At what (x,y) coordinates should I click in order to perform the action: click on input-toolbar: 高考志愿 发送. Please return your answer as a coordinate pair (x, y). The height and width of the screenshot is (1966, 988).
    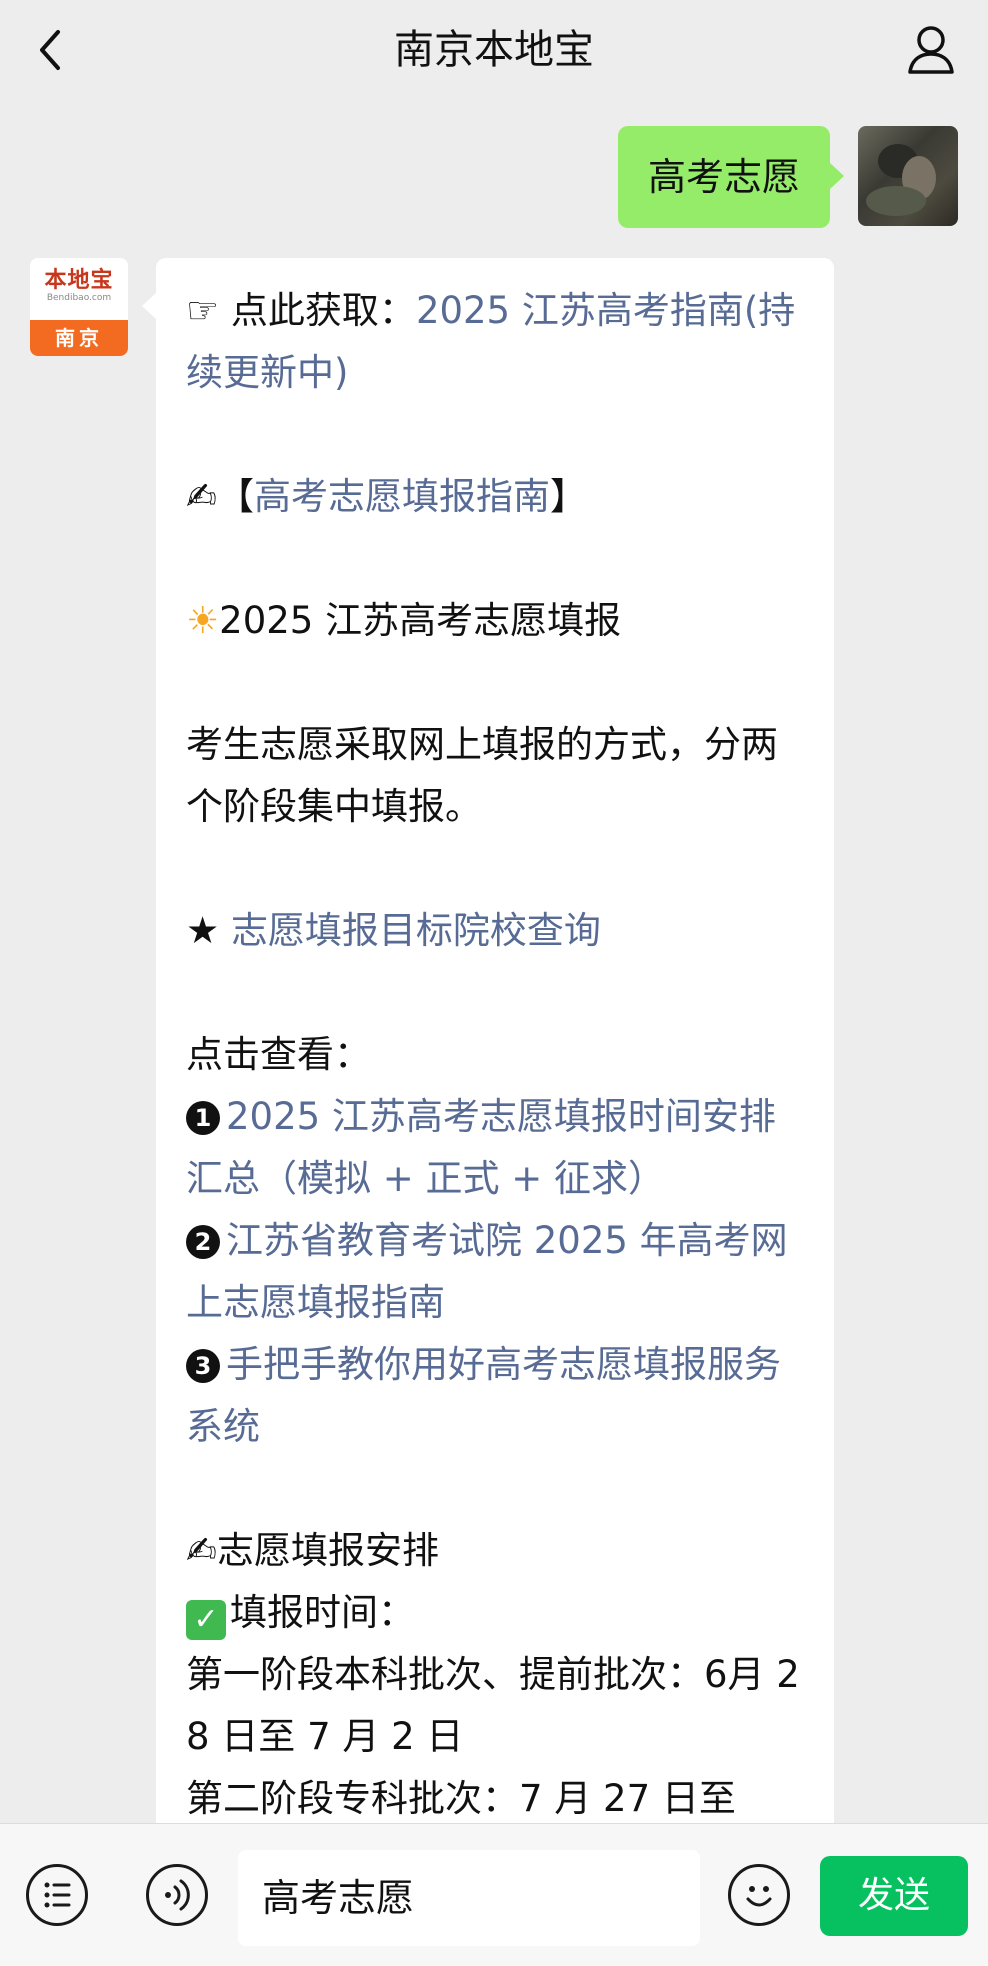
    Looking at the image, I should click on (494, 1894).